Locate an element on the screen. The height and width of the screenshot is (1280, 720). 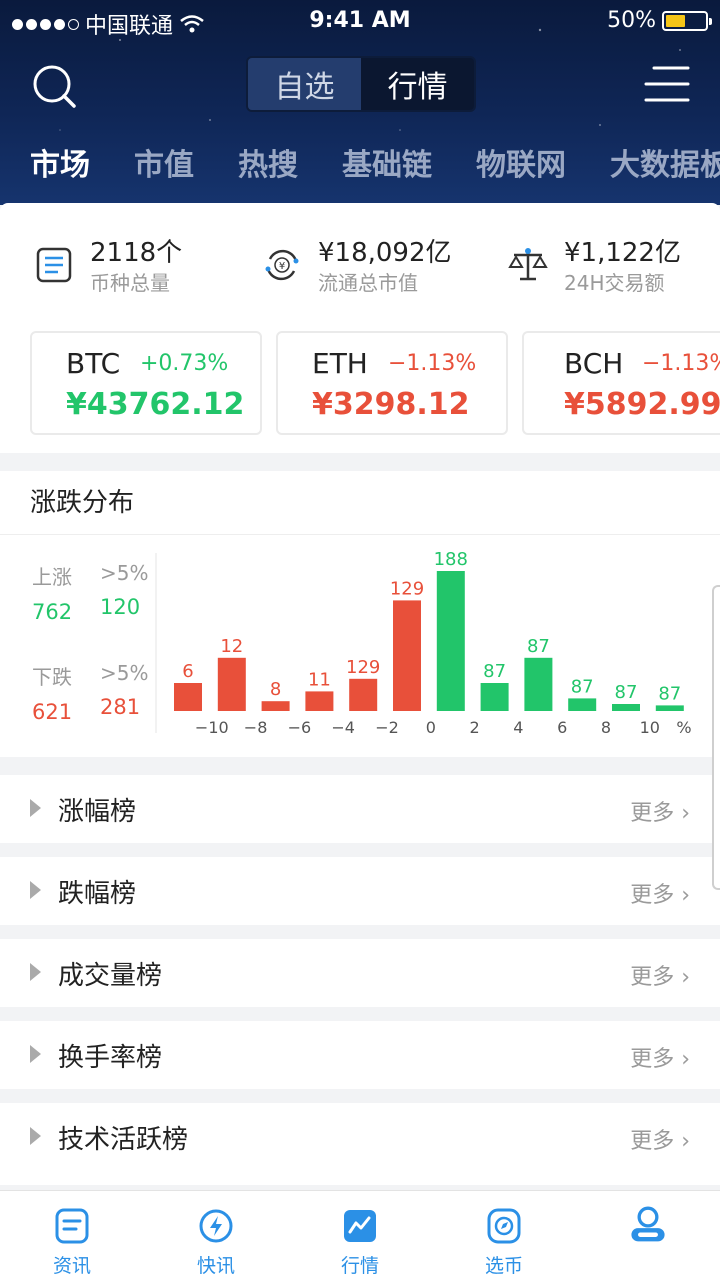
nav-market: 行情 is located at coordinates (360, 1235).